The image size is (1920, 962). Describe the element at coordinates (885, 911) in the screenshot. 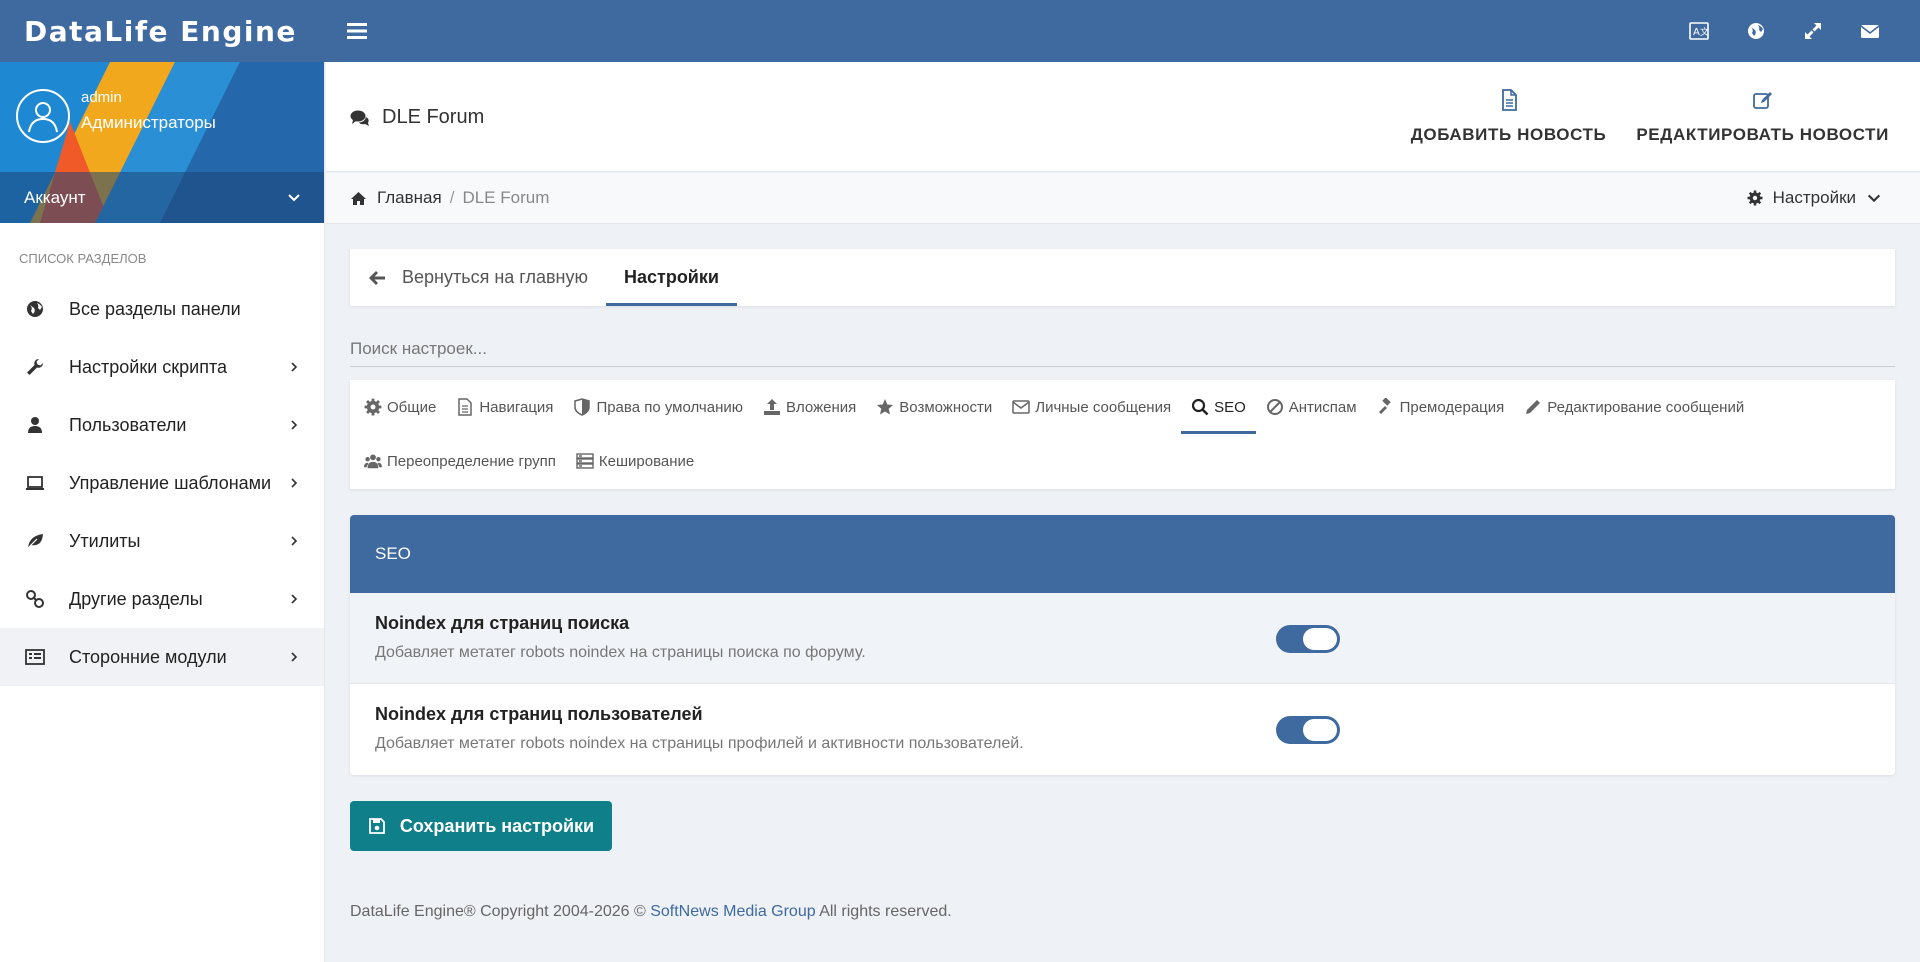

I see `footer-rights: All rights reserved.` at that location.